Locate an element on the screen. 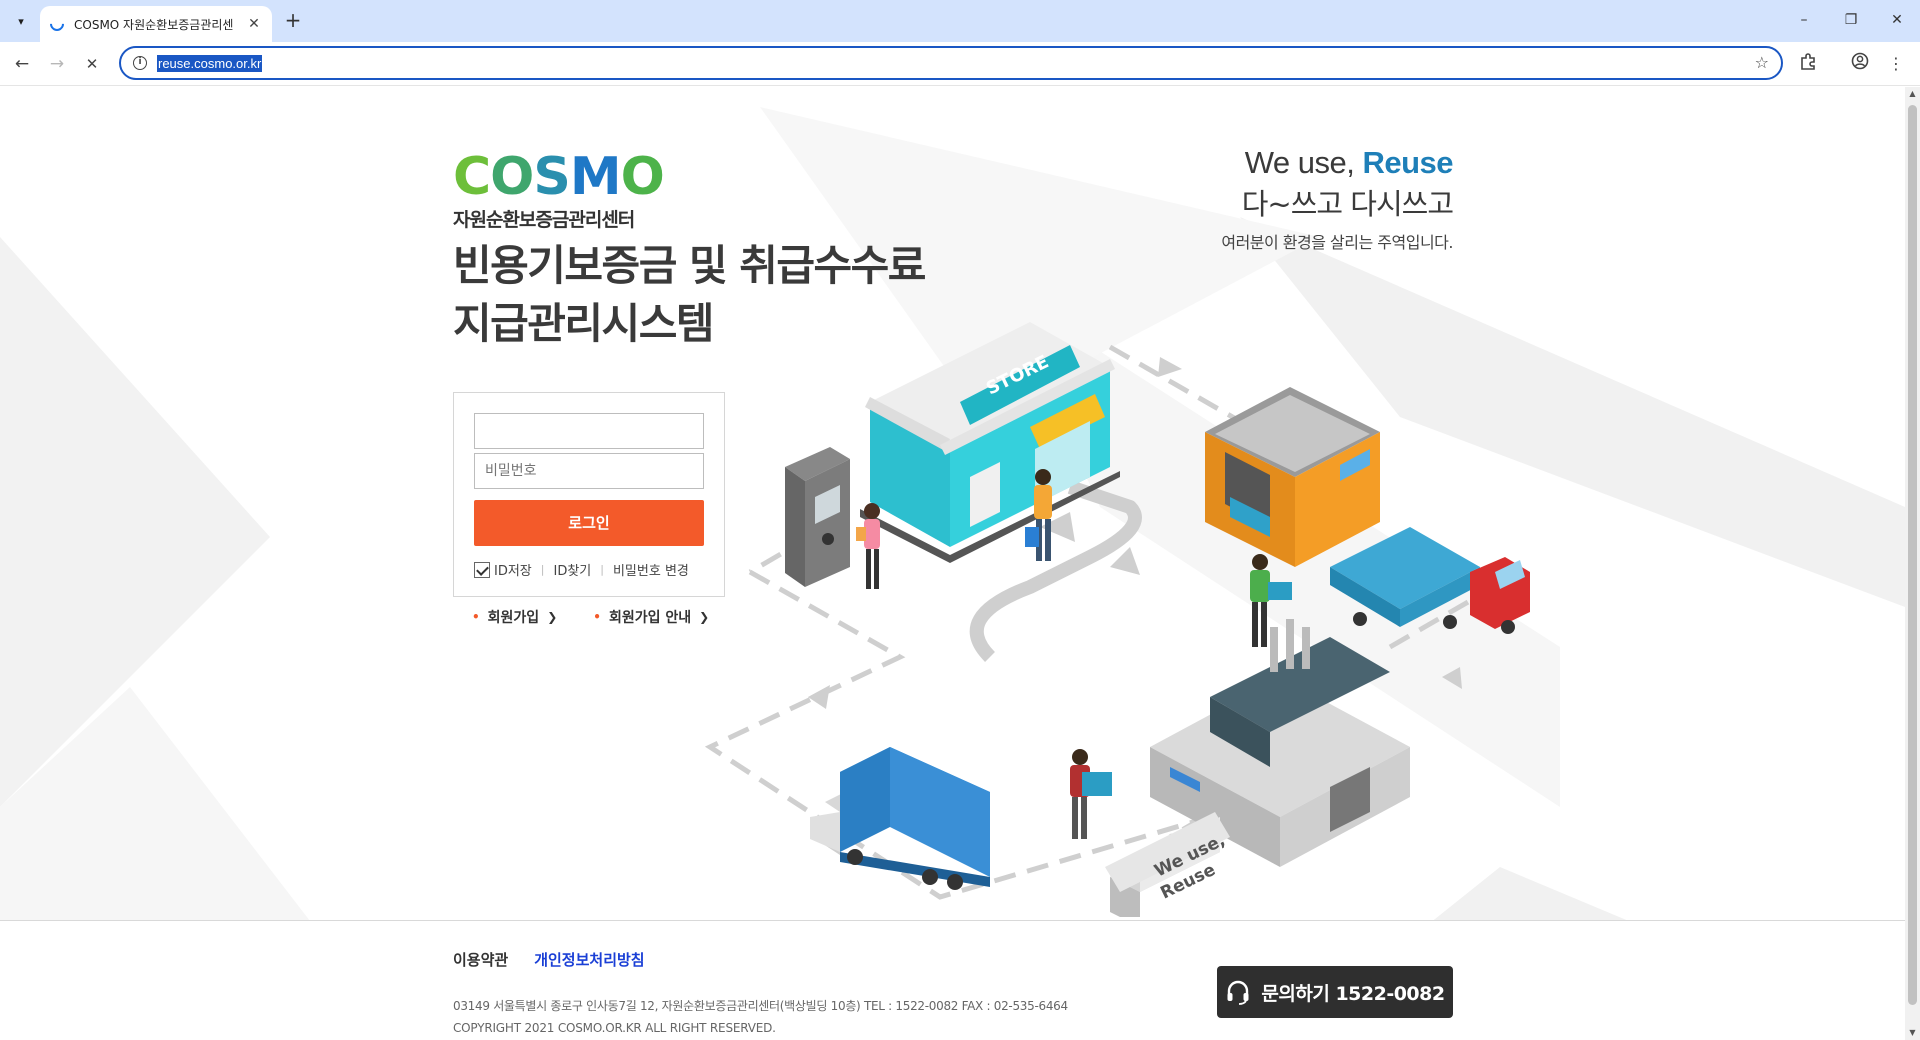 The image size is (1920, 1040). stop-loading-icon: ✕ is located at coordinates (92, 64).